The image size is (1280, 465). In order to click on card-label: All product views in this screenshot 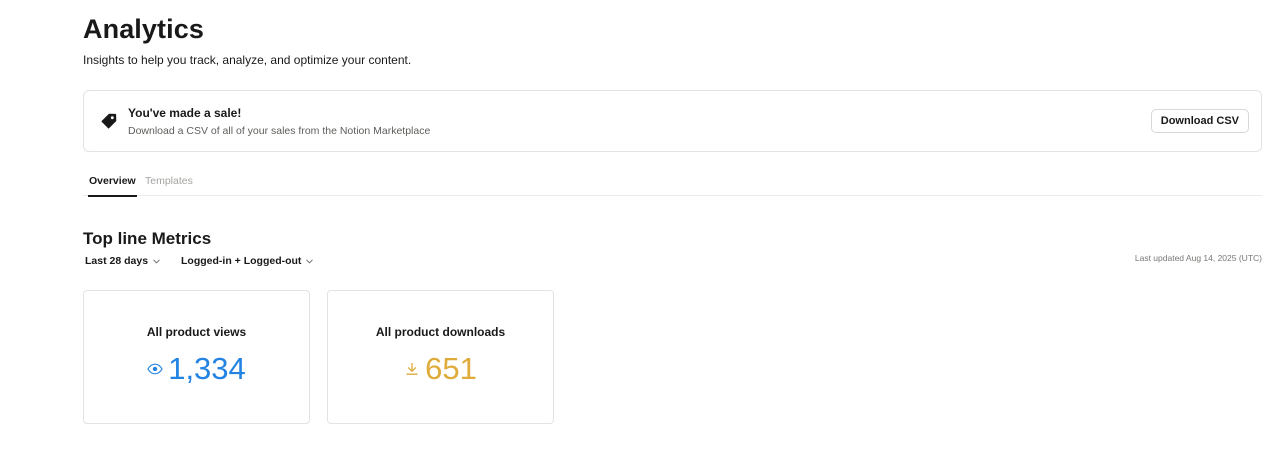, I will do `click(196, 332)`.